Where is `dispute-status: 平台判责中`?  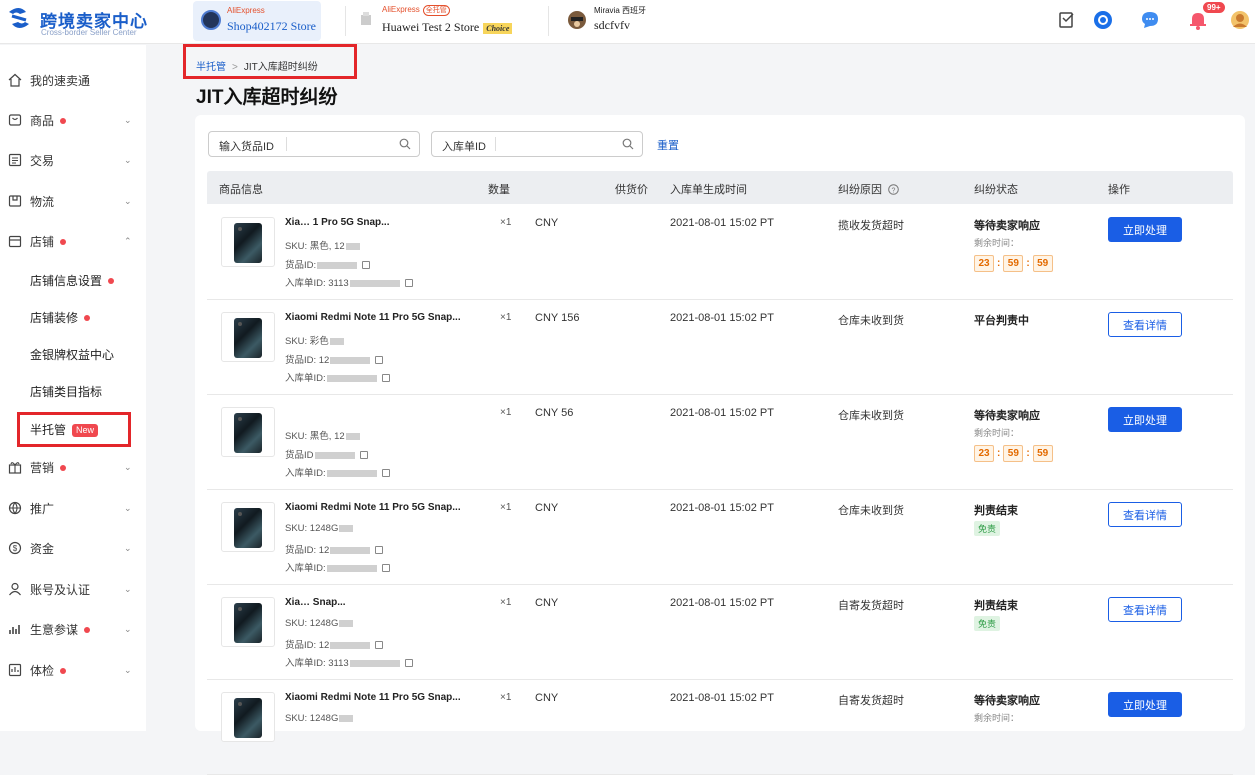
dispute-status: 平台判责中 is located at coordinates (1001, 321).